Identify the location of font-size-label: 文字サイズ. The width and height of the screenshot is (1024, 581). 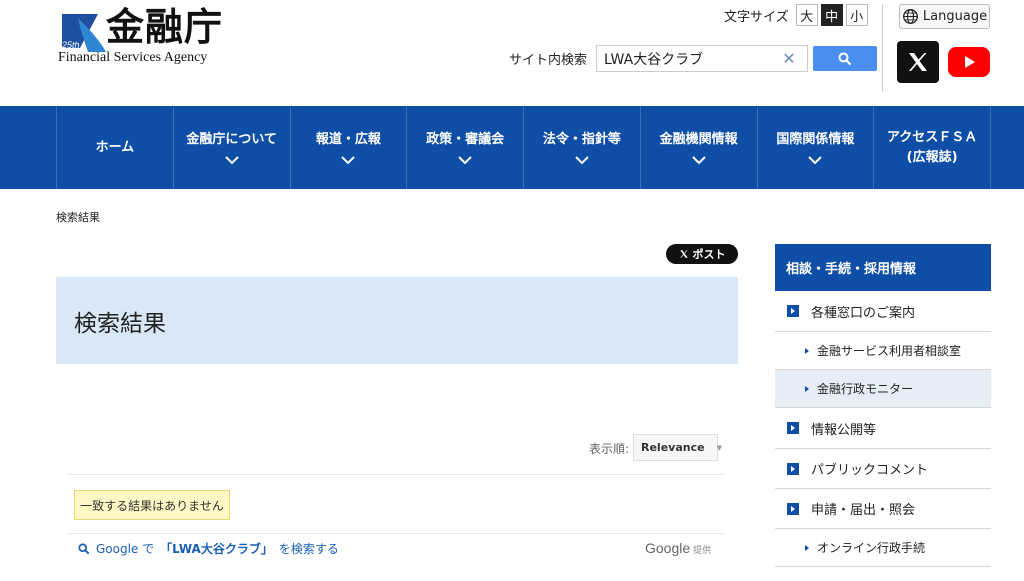
(756, 17).